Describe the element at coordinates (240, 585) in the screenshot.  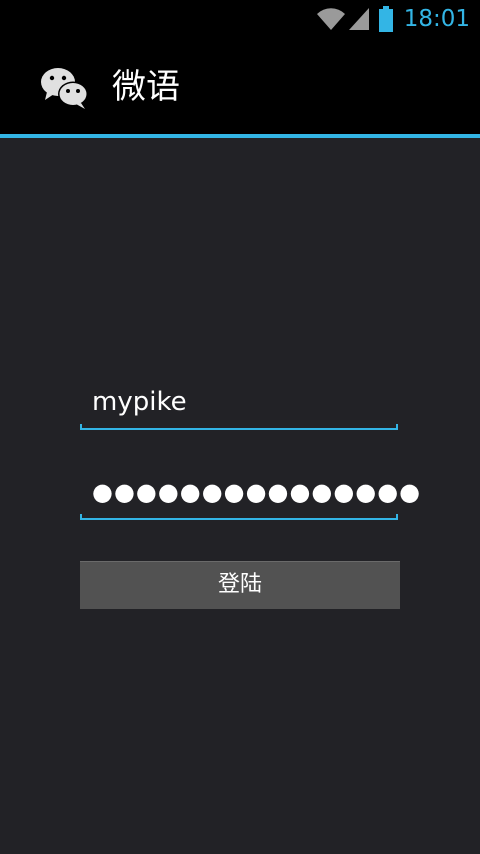
I see `login-button: 登陆` at that location.